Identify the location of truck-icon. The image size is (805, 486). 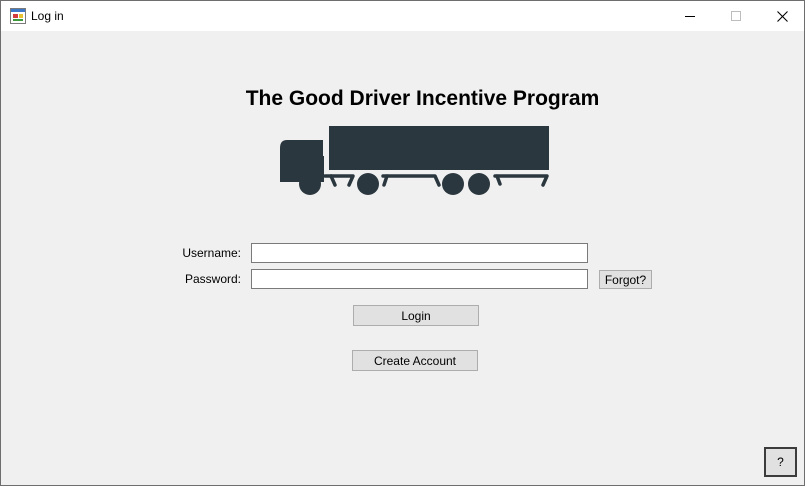
(415, 161).